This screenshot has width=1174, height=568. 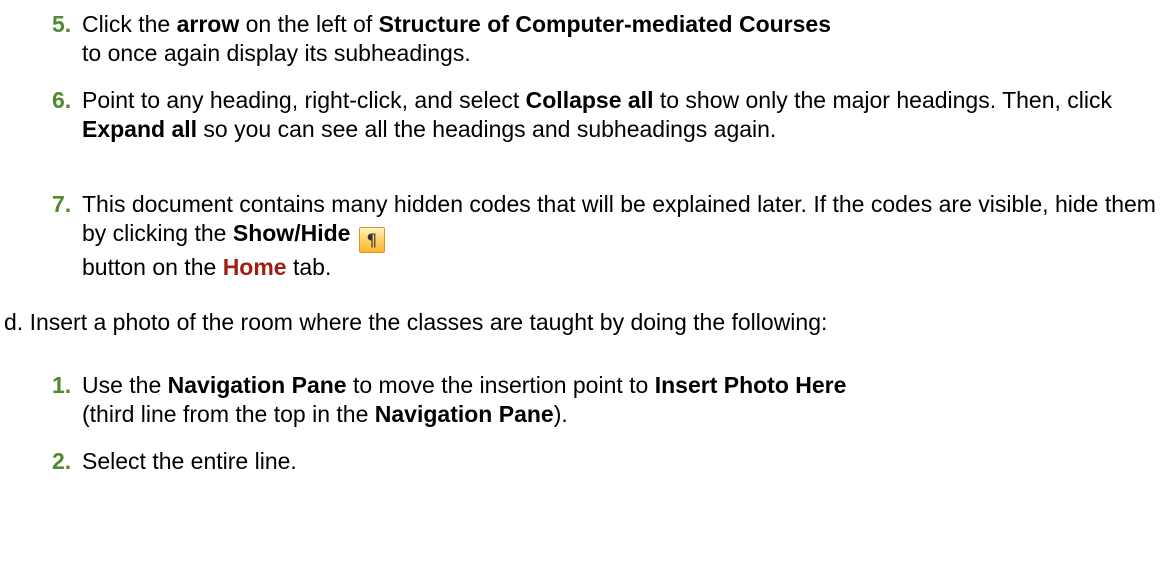 I want to click on show-hide-term: Show/Hide, so click(x=291, y=233).